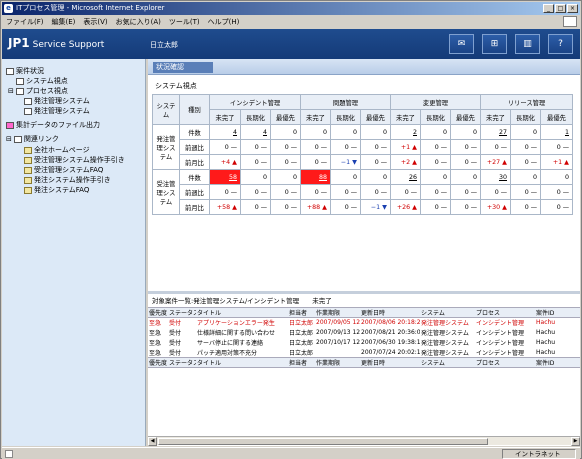 Image resolution: width=582 pixels, height=459 pixels. Describe the element at coordinates (405, 177) in the screenshot. I see `table-cell: 26` at that location.